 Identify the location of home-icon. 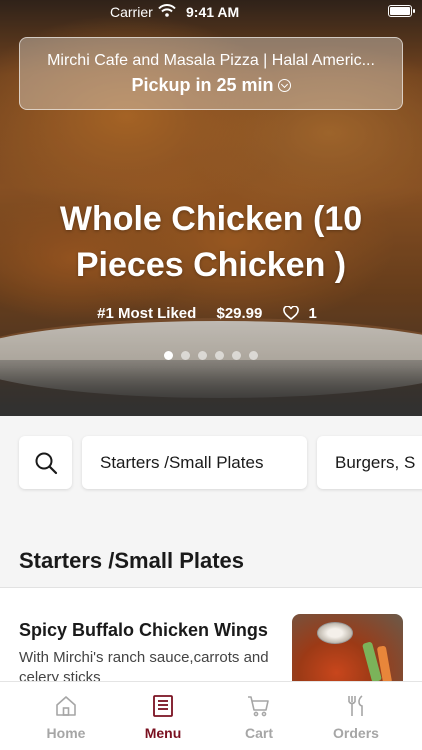
(66, 706).